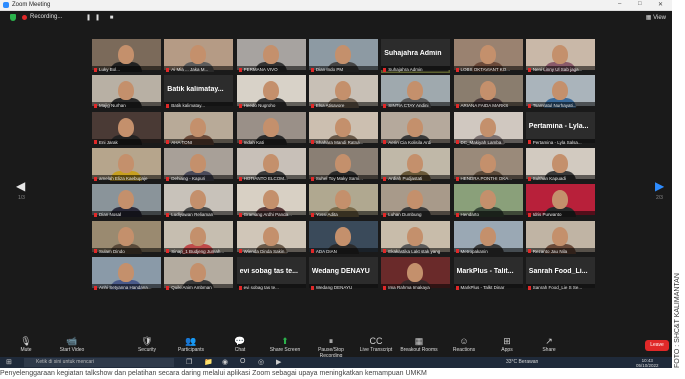 The height and width of the screenshot is (379, 685). What do you see at coordinates (126, 92) in the screenshot?
I see `participant-tile: Majig Nurhan` at bounding box center [126, 92].